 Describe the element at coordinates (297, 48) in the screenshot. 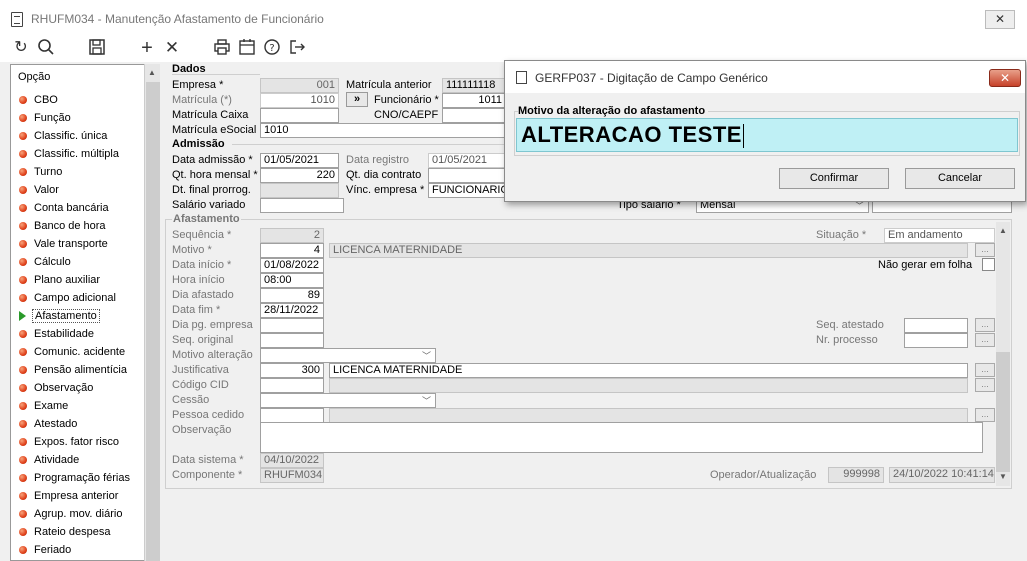

I see `exit-icon` at that location.